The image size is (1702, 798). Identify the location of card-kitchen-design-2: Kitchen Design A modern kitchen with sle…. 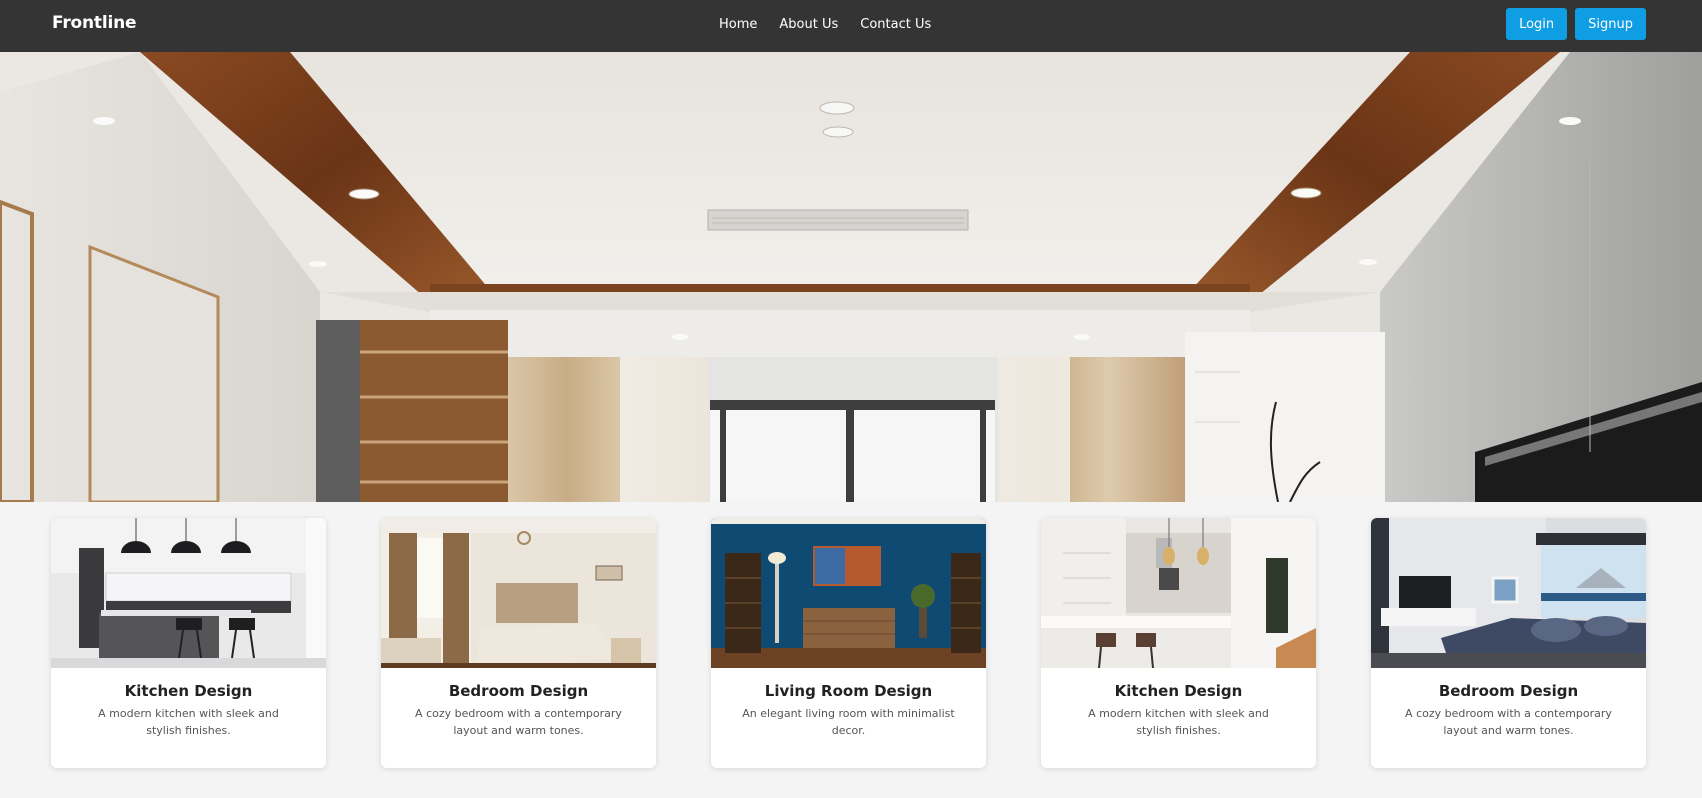
(1178, 643).